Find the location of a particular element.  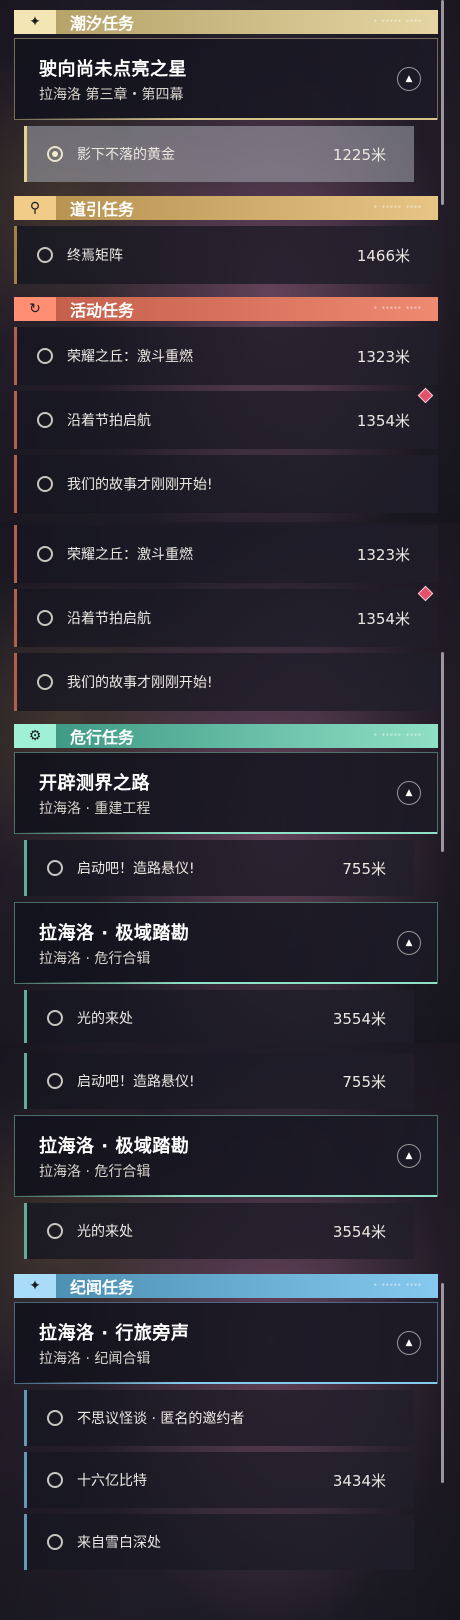

quest-card-travel: 拉海洛 · 行旅旁声 拉海洛 · 纪闻合辑 ▲ is located at coordinates (226, 1343).